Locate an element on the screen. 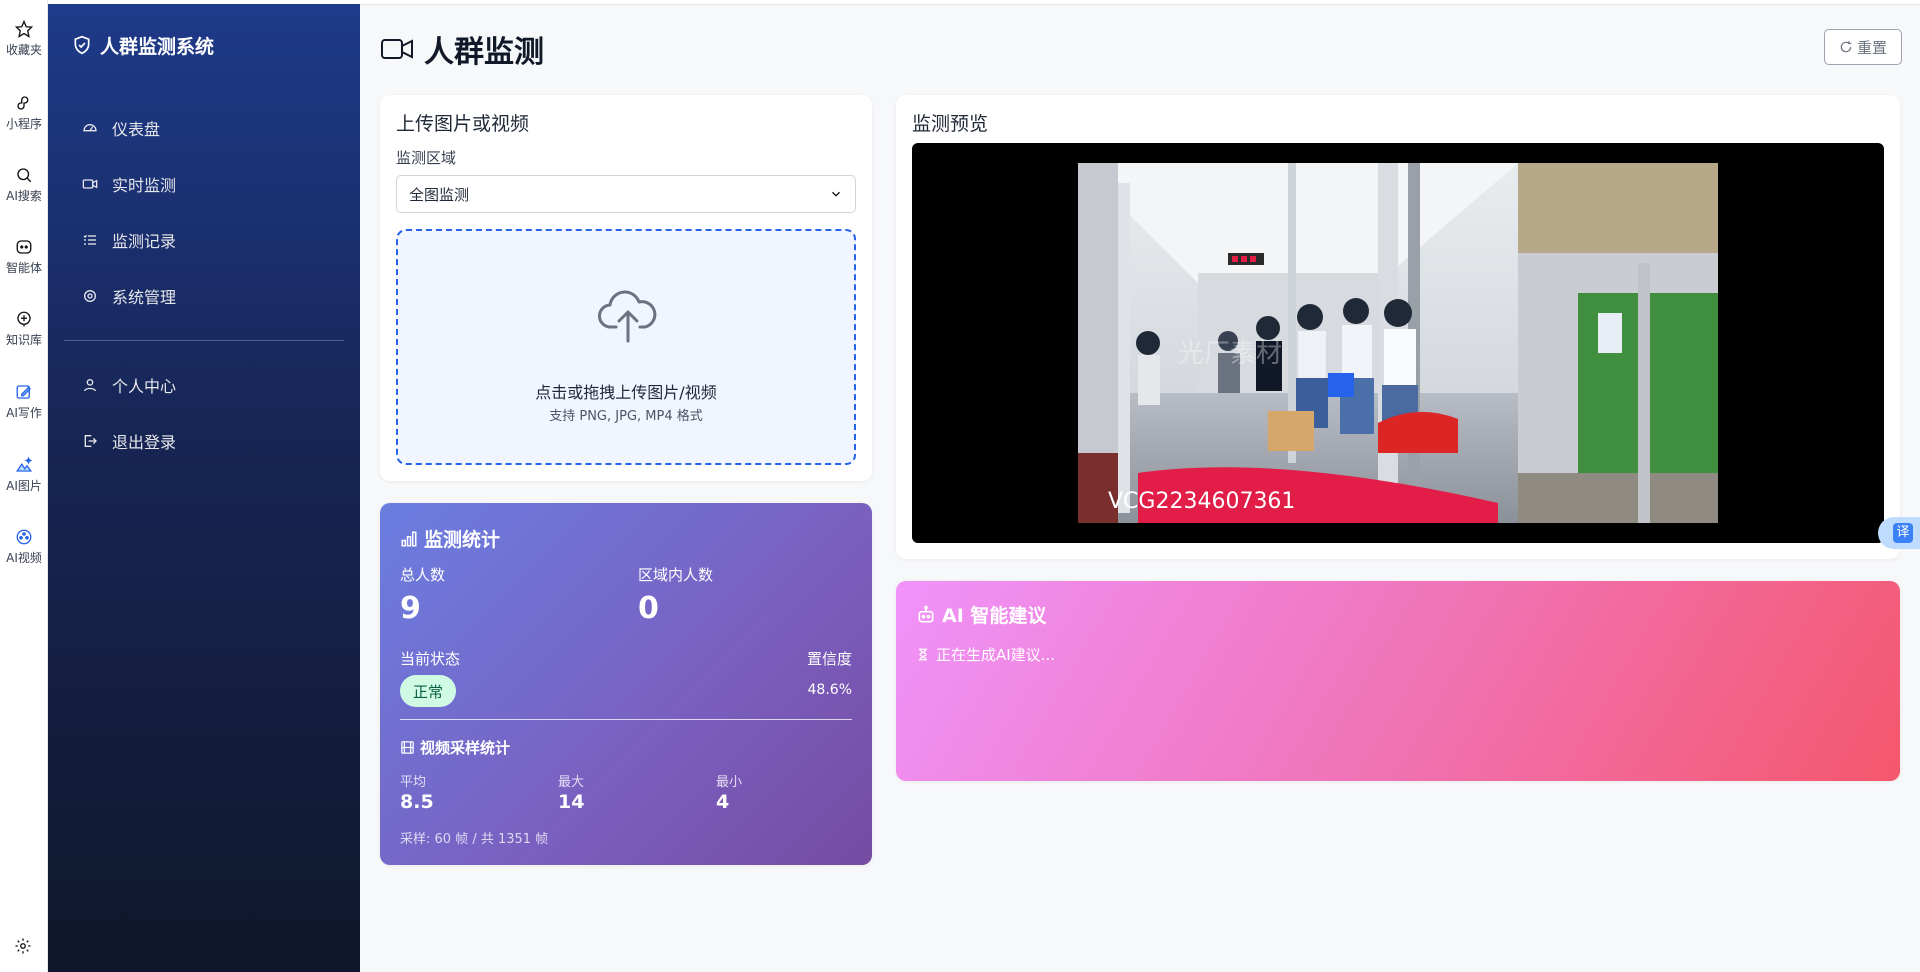 The width and height of the screenshot is (1920, 972). status-badge: 正常 is located at coordinates (428, 691).